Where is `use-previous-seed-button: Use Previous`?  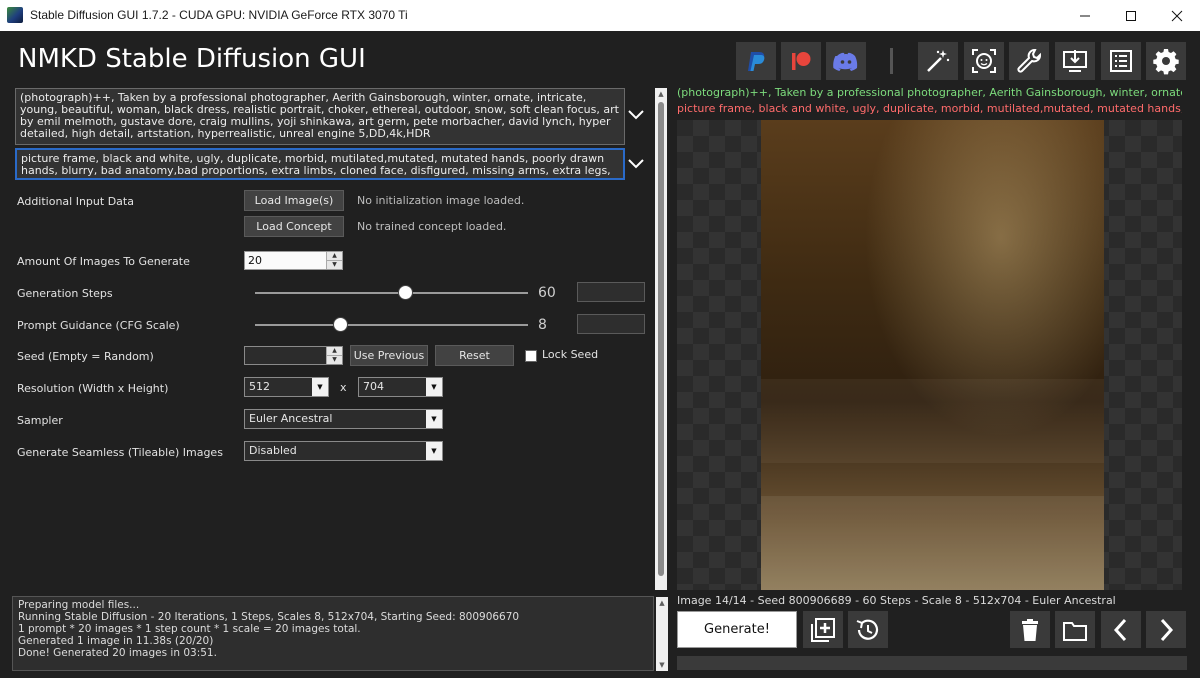 use-previous-seed-button: Use Previous is located at coordinates (389, 355).